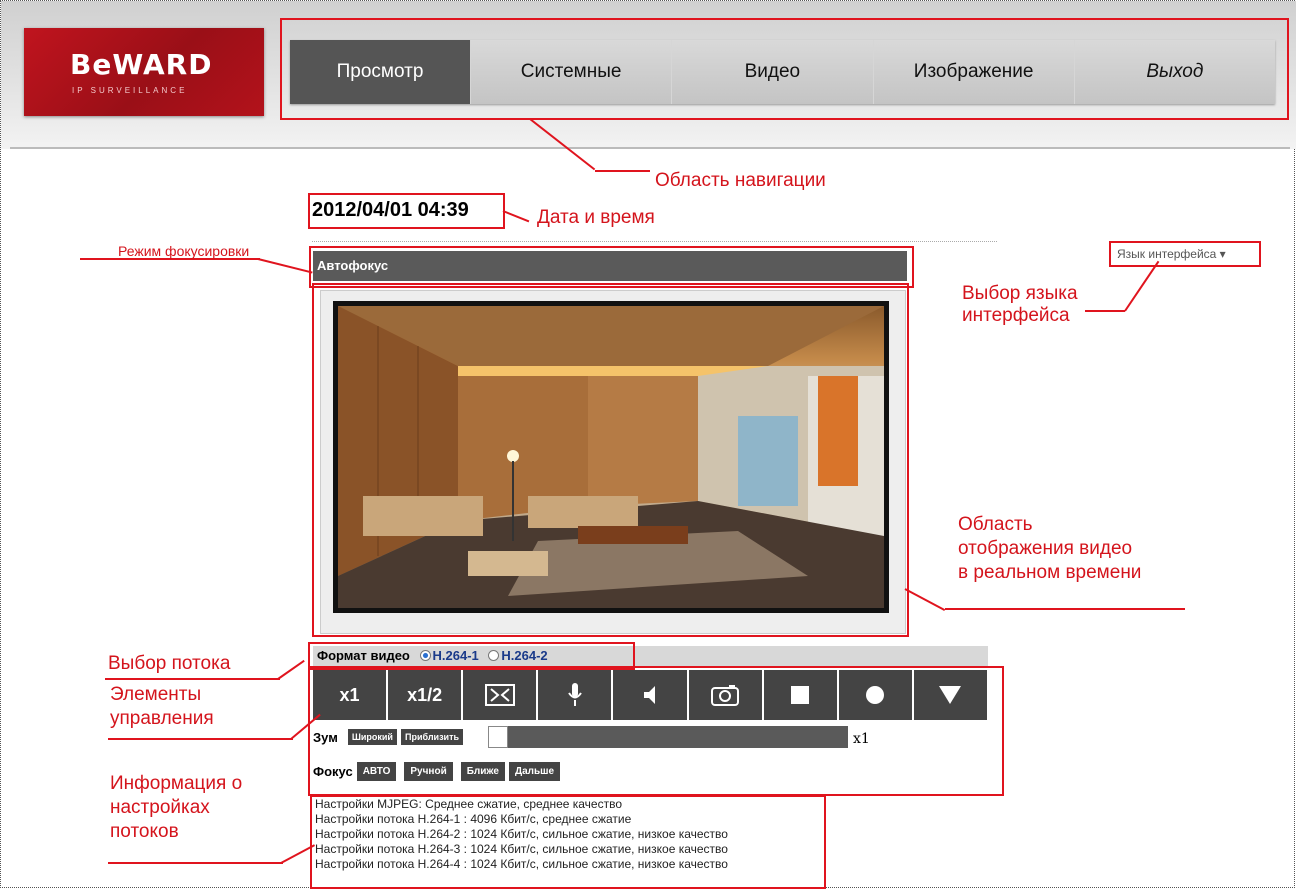  I want to click on annotation-controls: Элементы управления, so click(162, 707).